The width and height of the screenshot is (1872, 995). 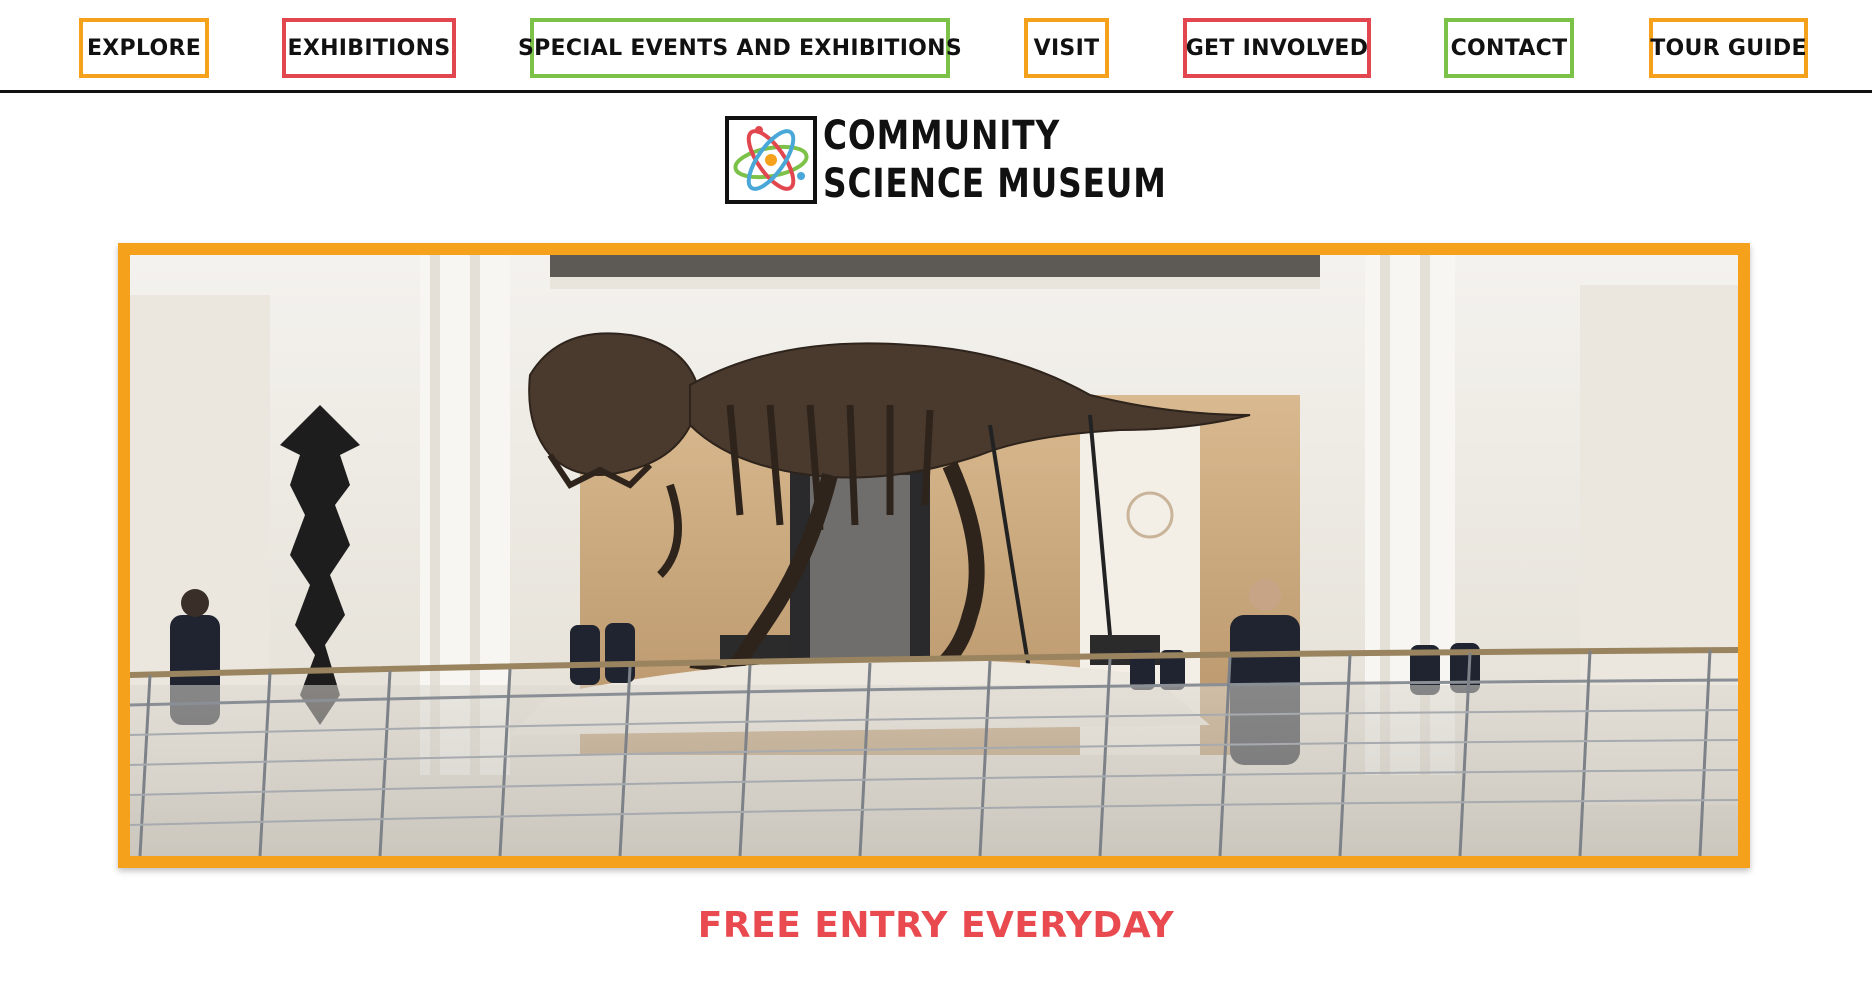 What do you see at coordinates (144, 48) in the screenshot?
I see `nav-explore: EXPLORE` at bounding box center [144, 48].